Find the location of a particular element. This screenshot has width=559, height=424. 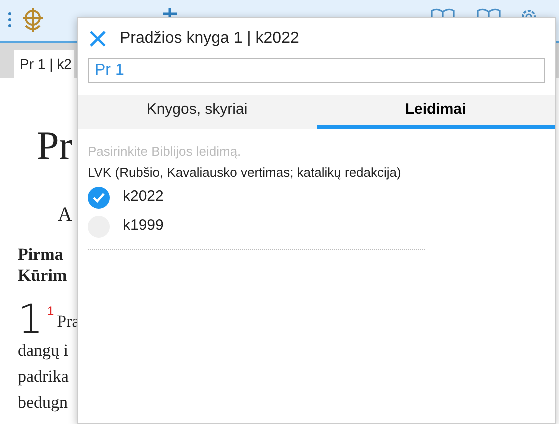

verse-text: padrika is located at coordinates (43, 377).